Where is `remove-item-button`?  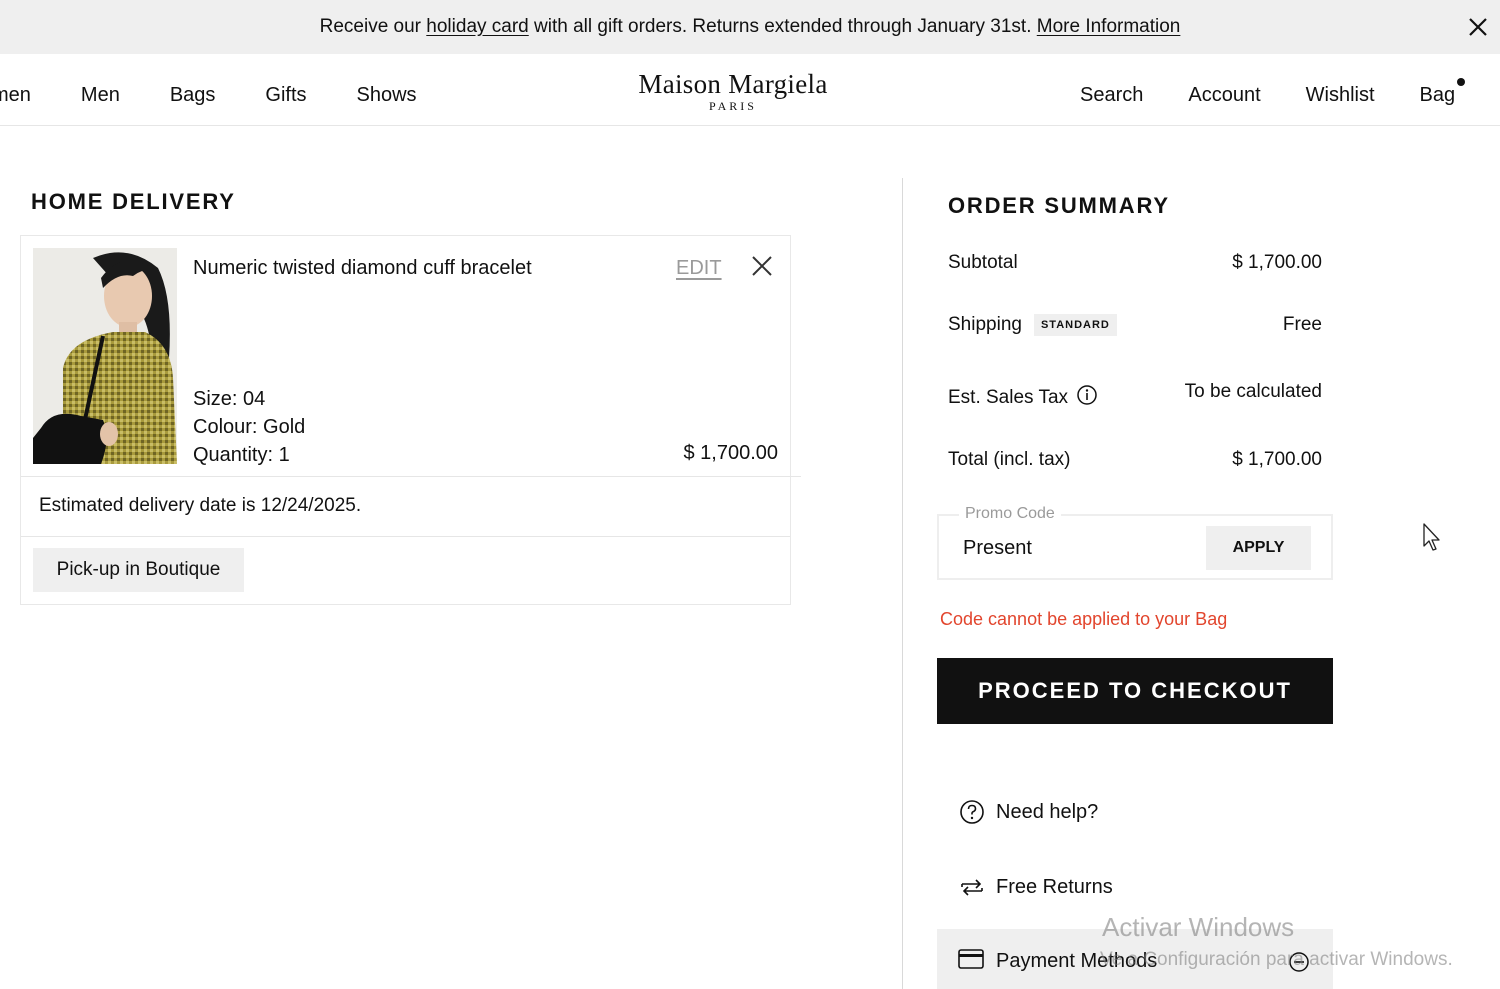
remove-item-button is located at coordinates (762, 266).